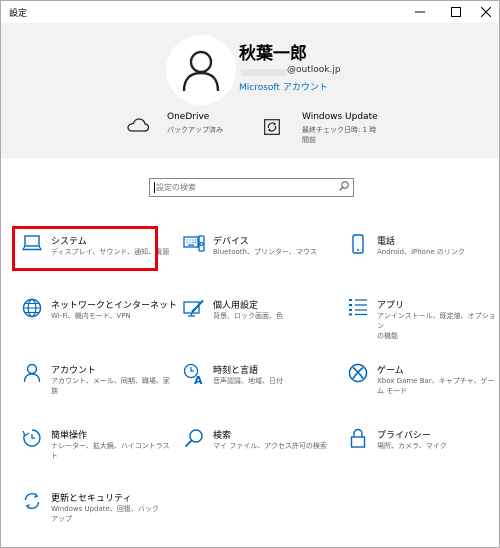  I want to click on keyboard-icon, so click(194, 245).